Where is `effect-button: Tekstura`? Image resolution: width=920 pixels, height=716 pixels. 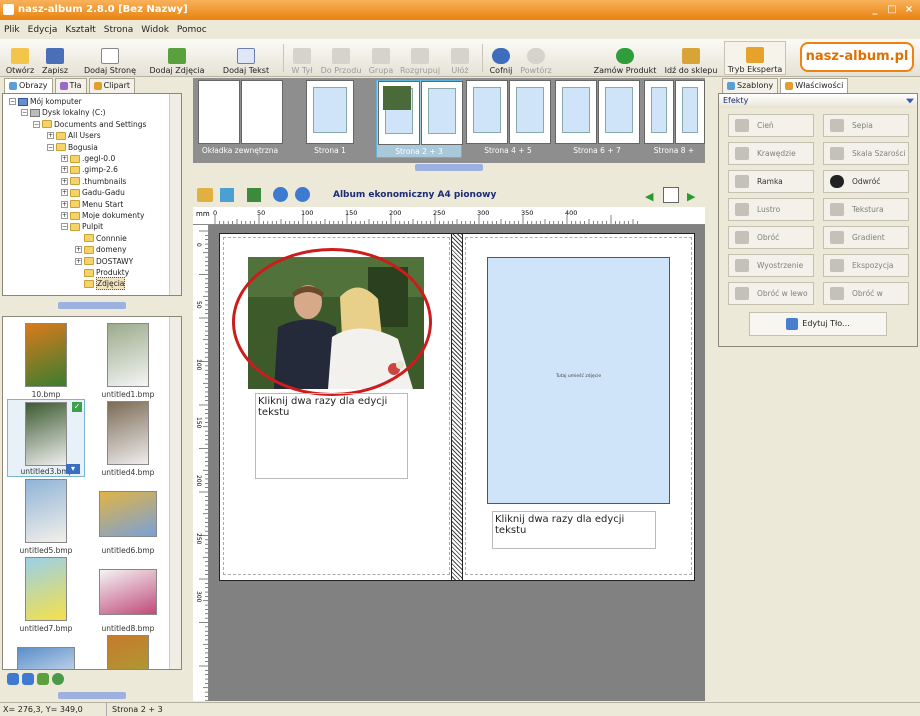 effect-button: Tekstura is located at coordinates (866, 209).